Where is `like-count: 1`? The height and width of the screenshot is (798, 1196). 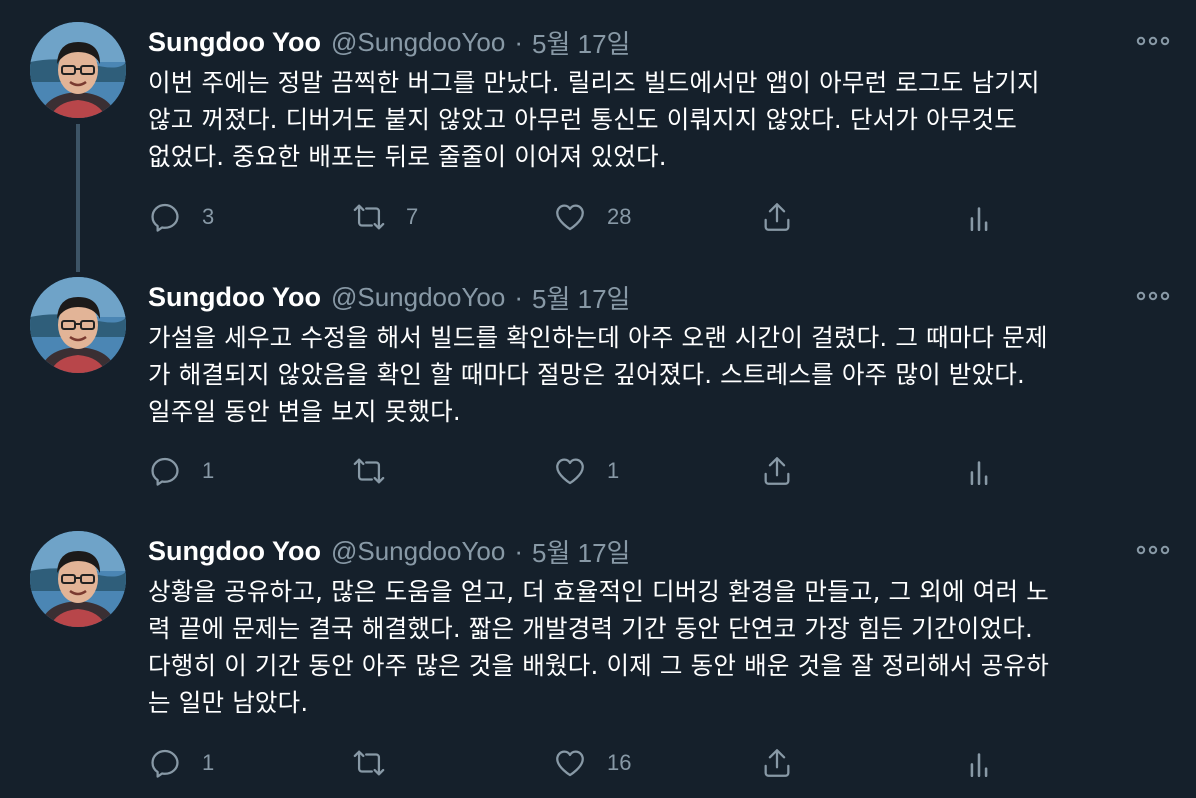
like-count: 1 is located at coordinates (613, 470).